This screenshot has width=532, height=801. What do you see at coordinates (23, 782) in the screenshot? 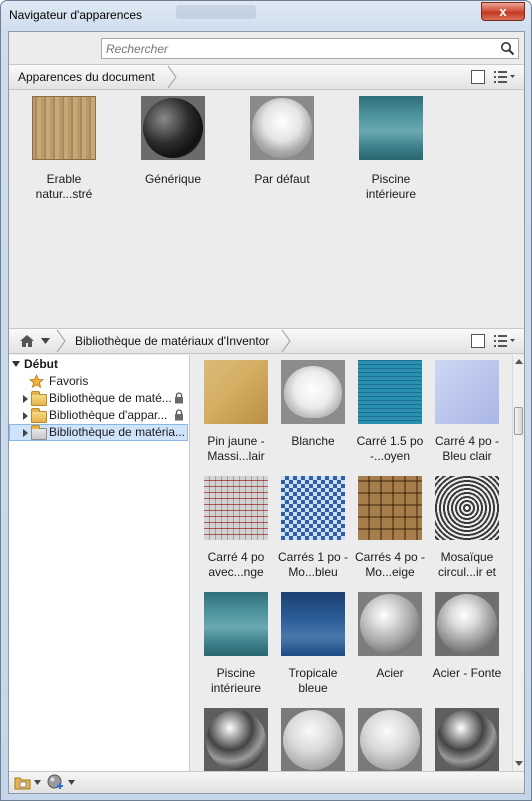
I see `library-manager-icon` at bounding box center [23, 782].